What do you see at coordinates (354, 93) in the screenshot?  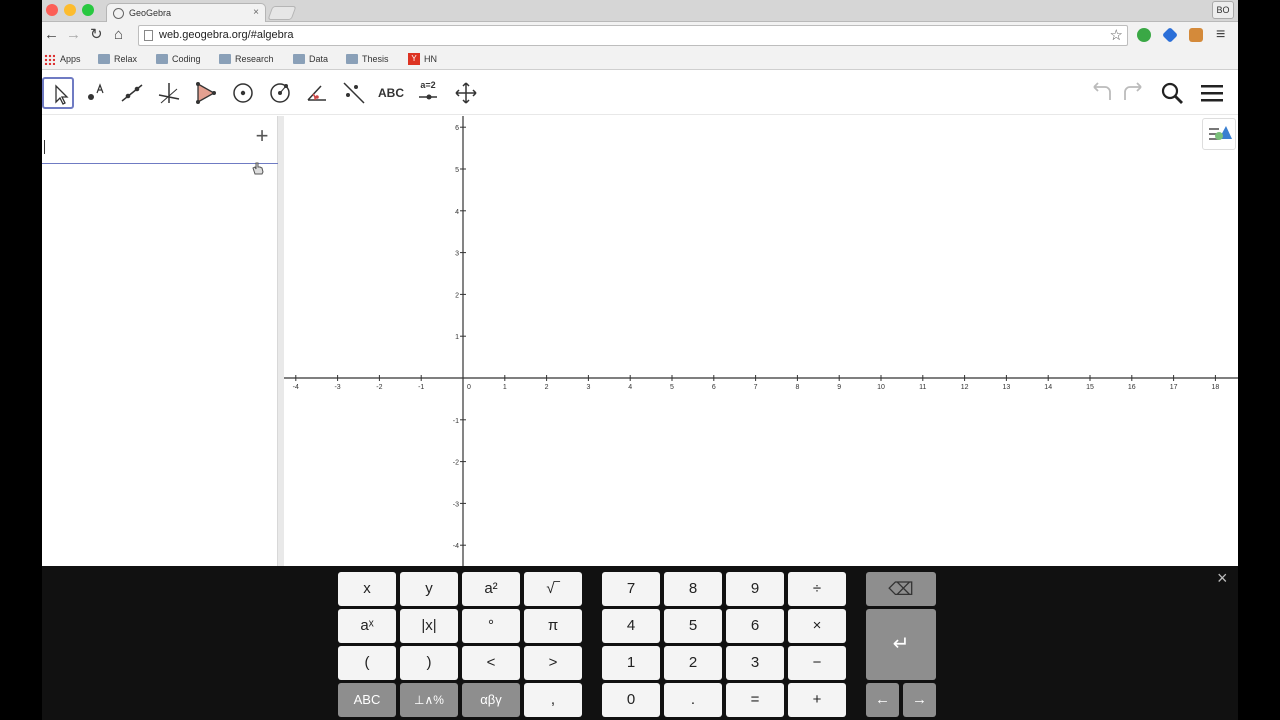 I see `reflect-tool` at bounding box center [354, 93].